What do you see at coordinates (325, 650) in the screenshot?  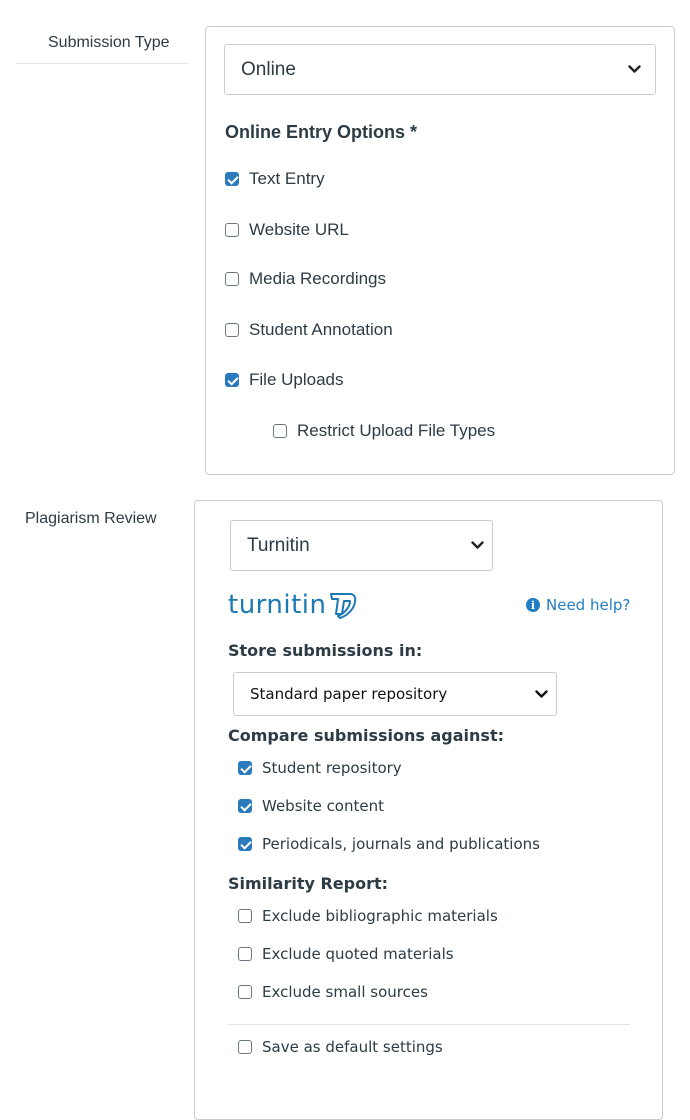 I see `store-submissions-heading: Store submissions in:` at bounding box center [325, 650].